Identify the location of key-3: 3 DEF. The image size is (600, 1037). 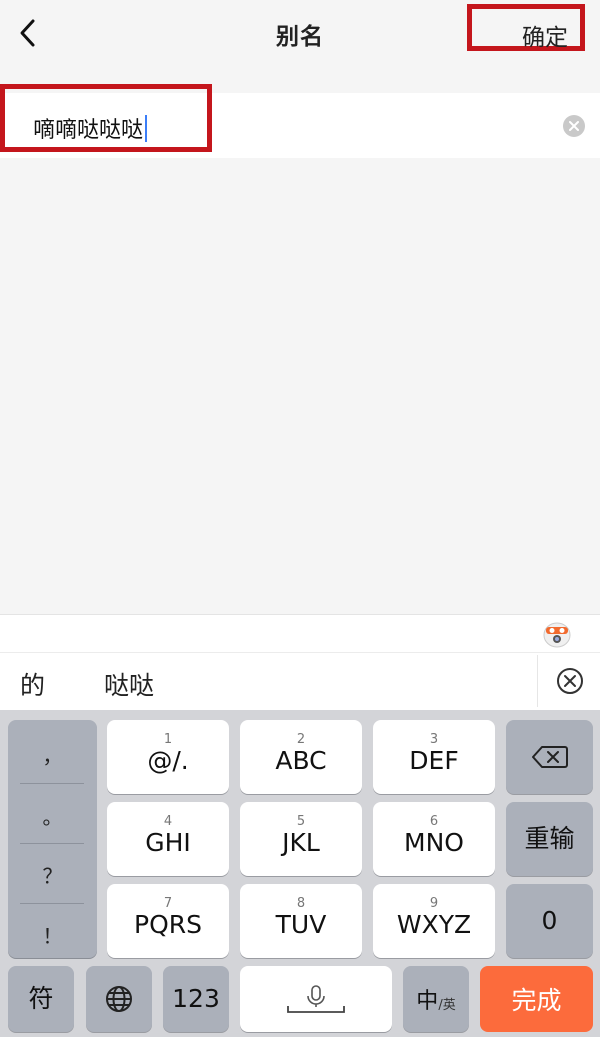
(434, 757).